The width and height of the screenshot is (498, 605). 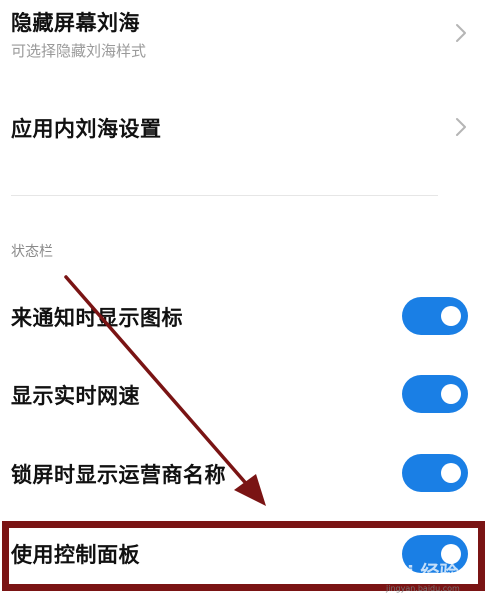 What do you see at coordinates (435, 473) in the screenshot?
I see `carrier-name-toggle` at bounding box center [435, 473].